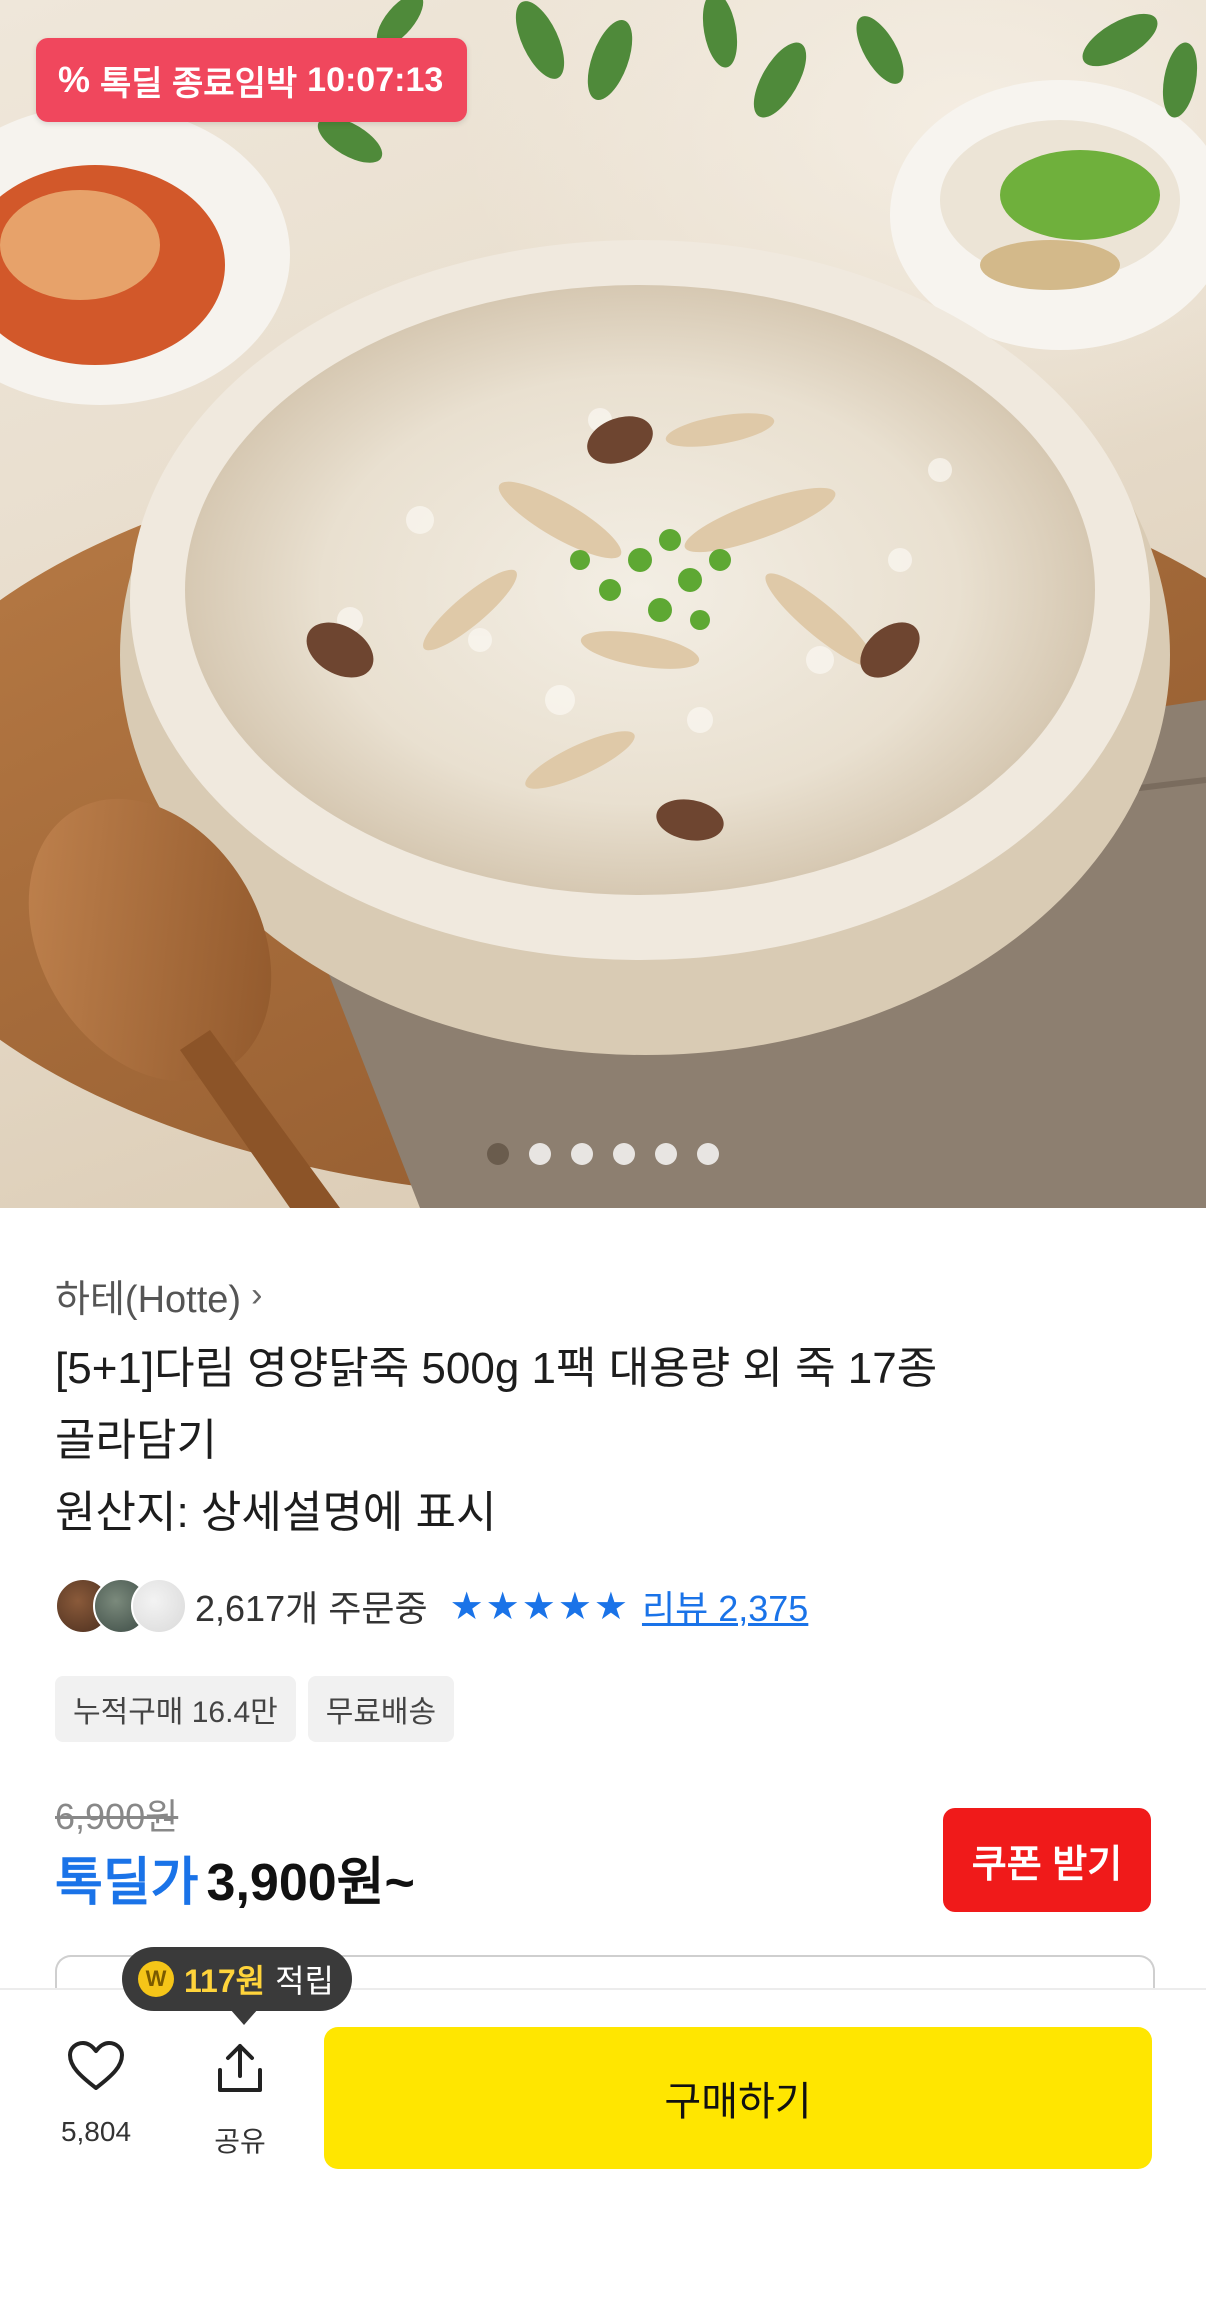  I want to click on chevron-right-icon: ›, so click(257, 1295).